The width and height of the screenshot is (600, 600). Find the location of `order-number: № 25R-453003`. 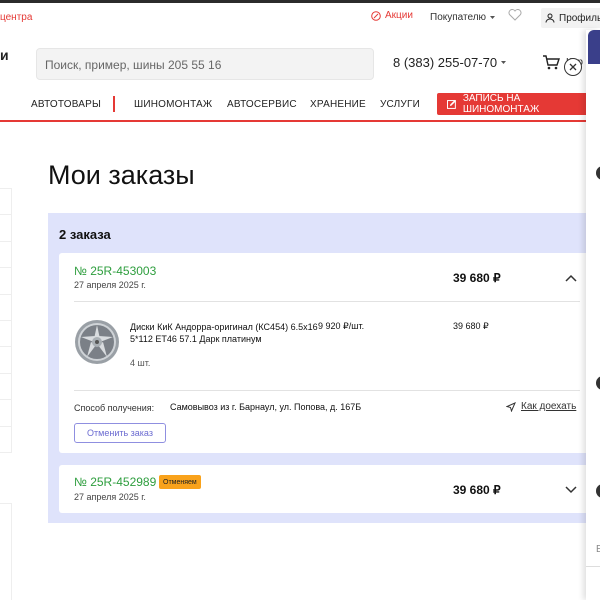

order-number: № 25R-453003 is located at coordinates (115, 271).